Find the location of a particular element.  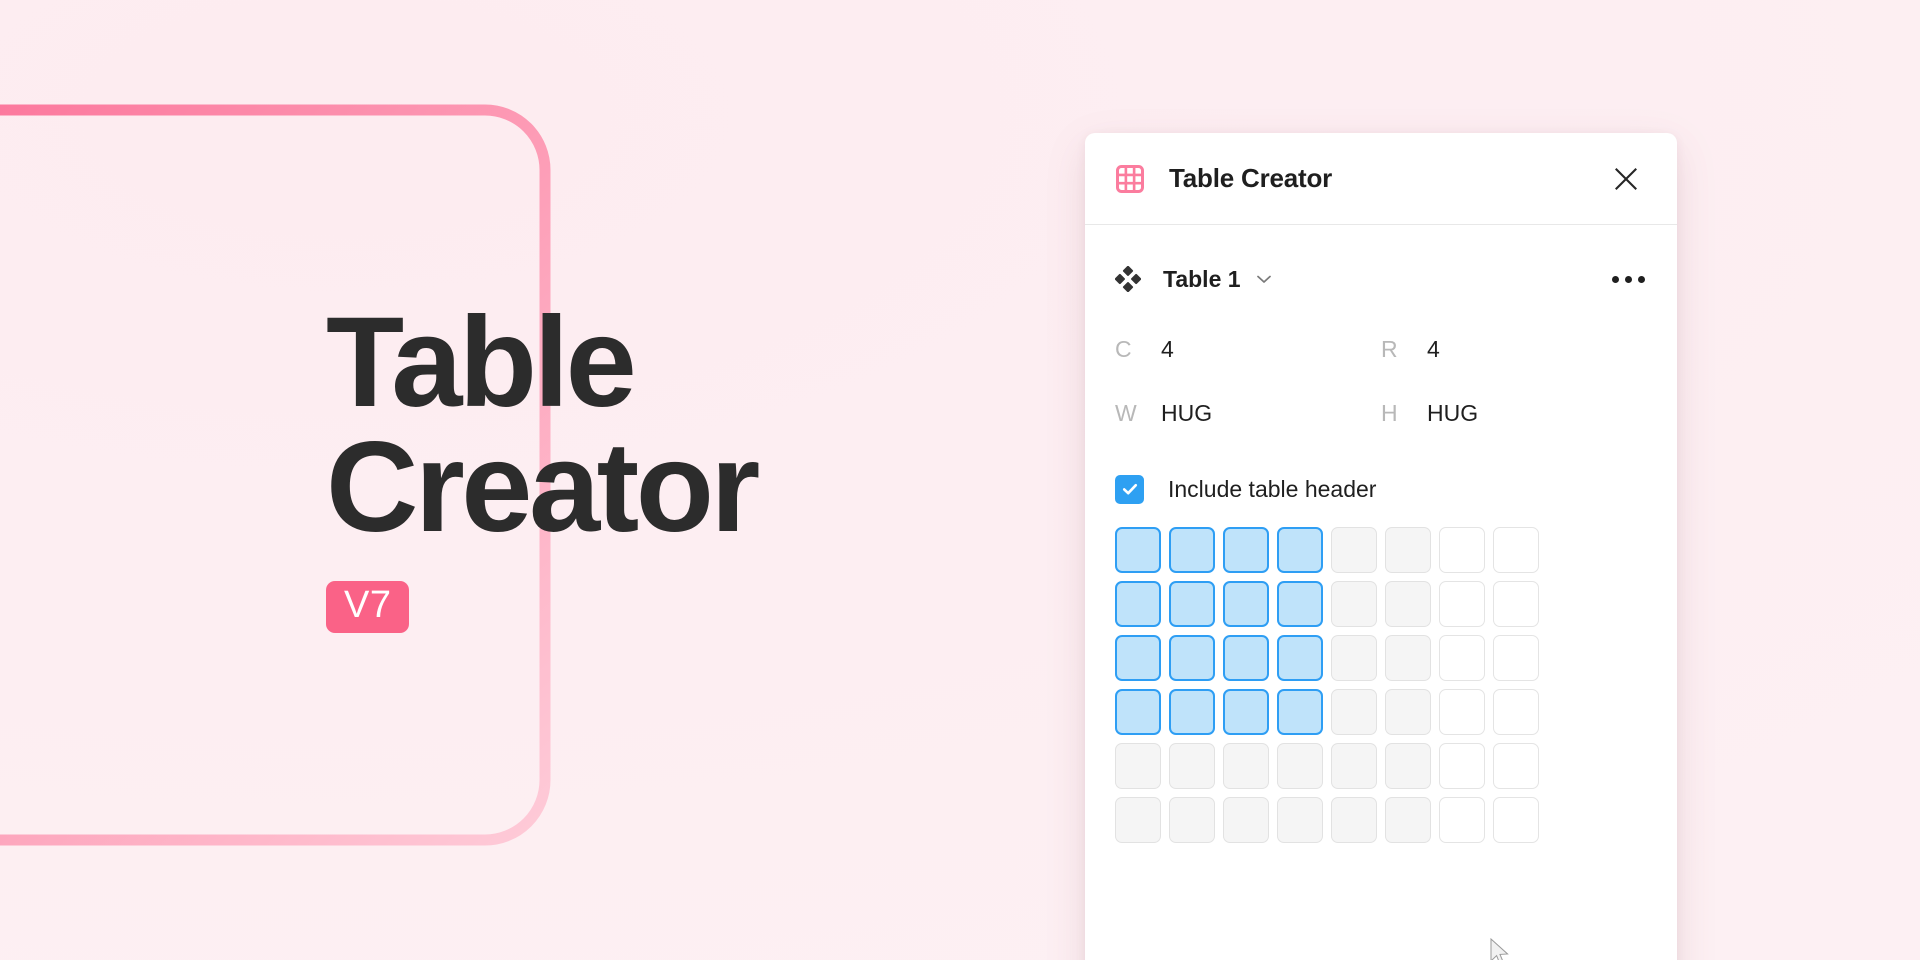

property-row-columns-rows: C 4 R 4 is located at coordinates (1381, 349).